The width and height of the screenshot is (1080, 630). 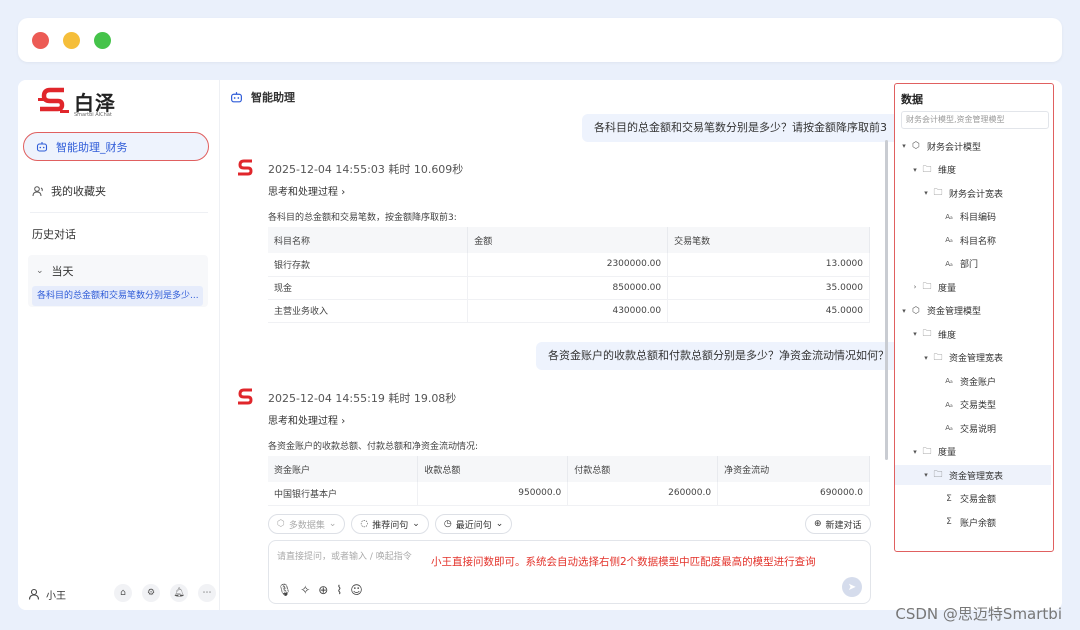 I want to click on history-group-today: ⌄ 当天, so click(x=55, y=271).